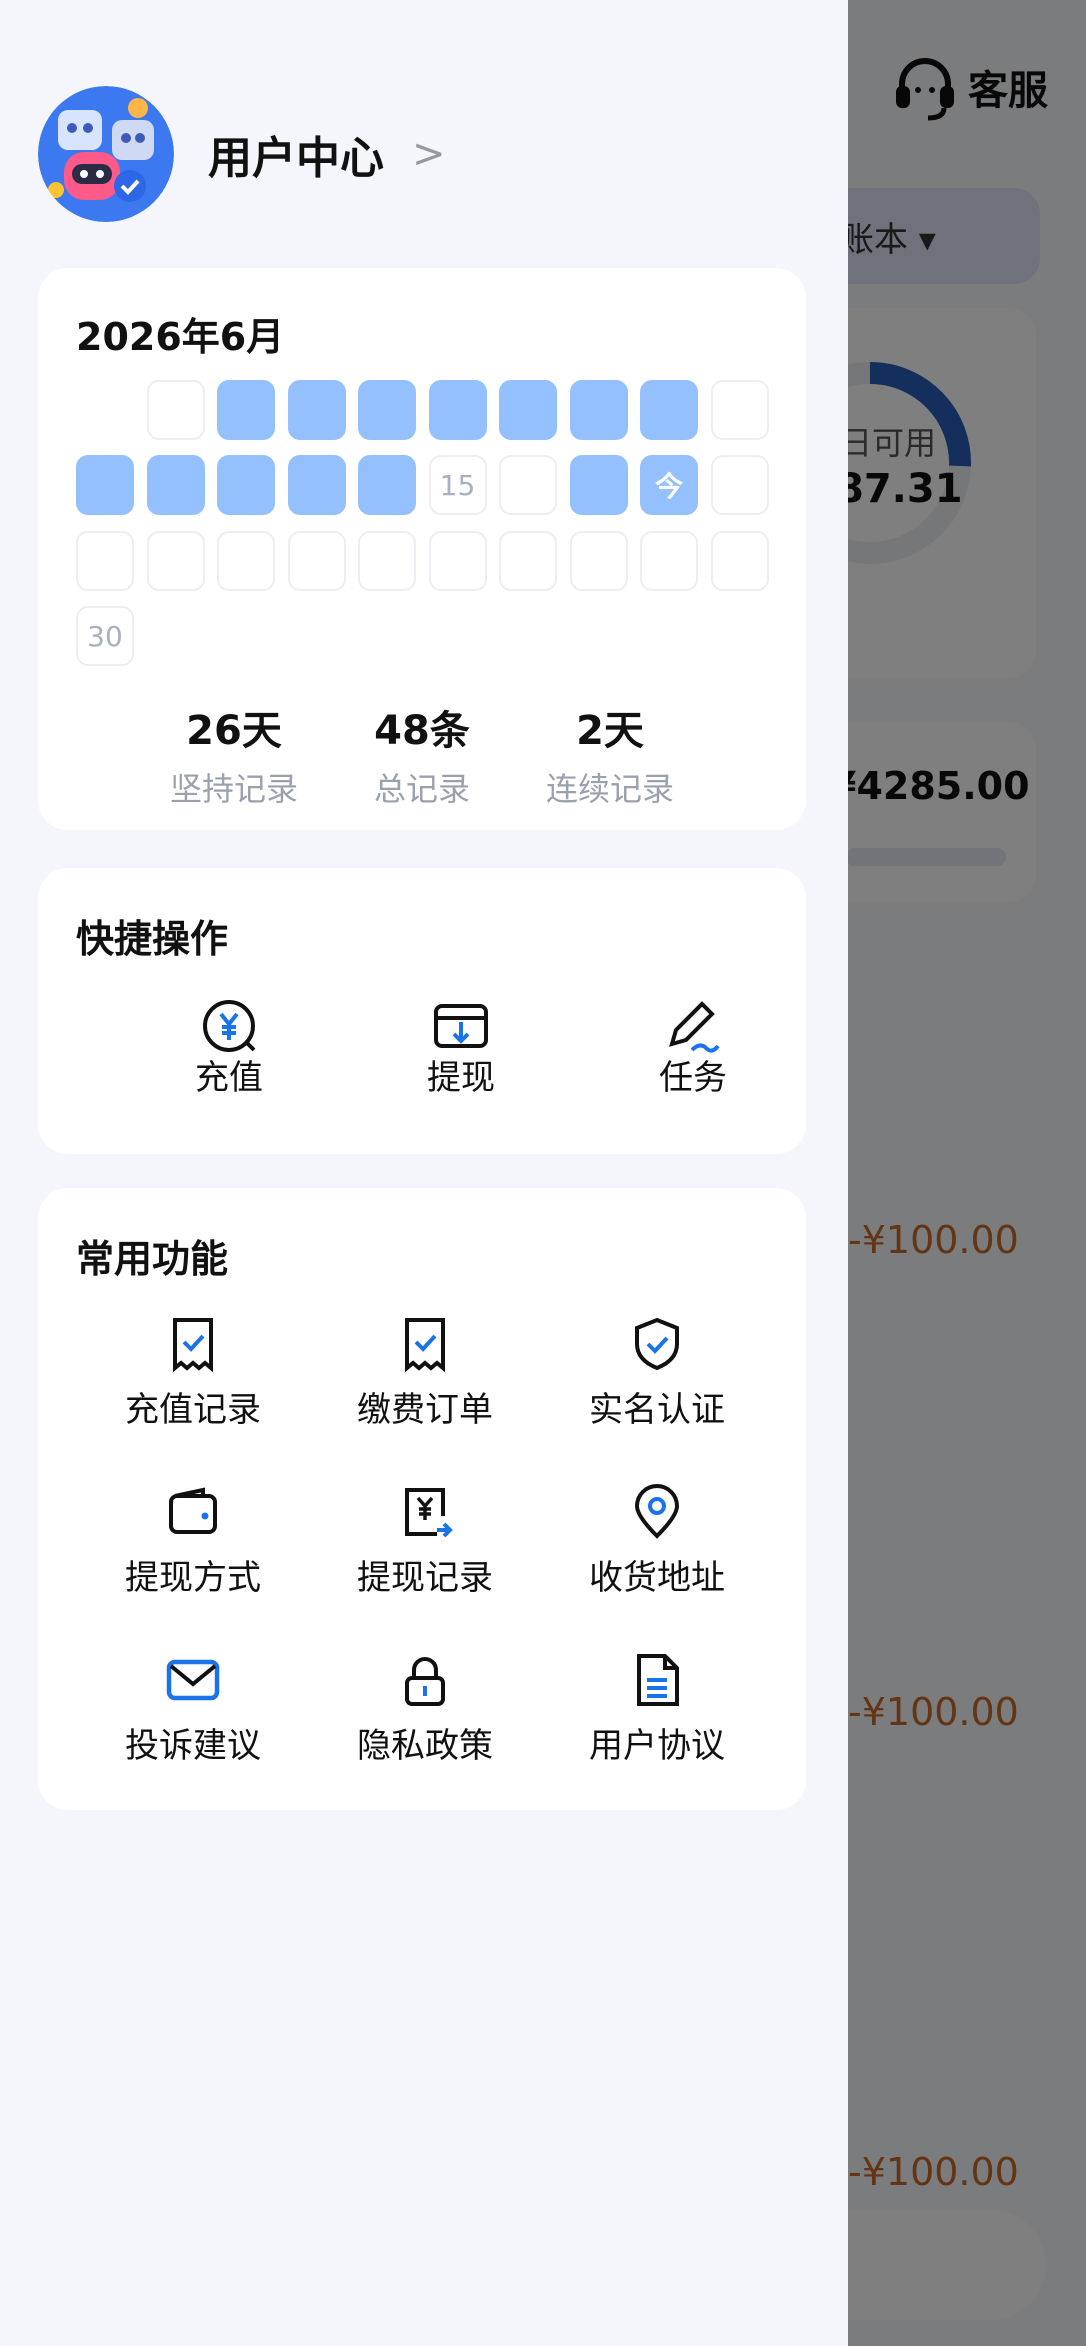 The height and width of the screenshot is (2346, 1086). What do you see at coordinates (429, 1513) in the screenshot?
I see `yen-document-icon` at bounding box center [429, 1513].